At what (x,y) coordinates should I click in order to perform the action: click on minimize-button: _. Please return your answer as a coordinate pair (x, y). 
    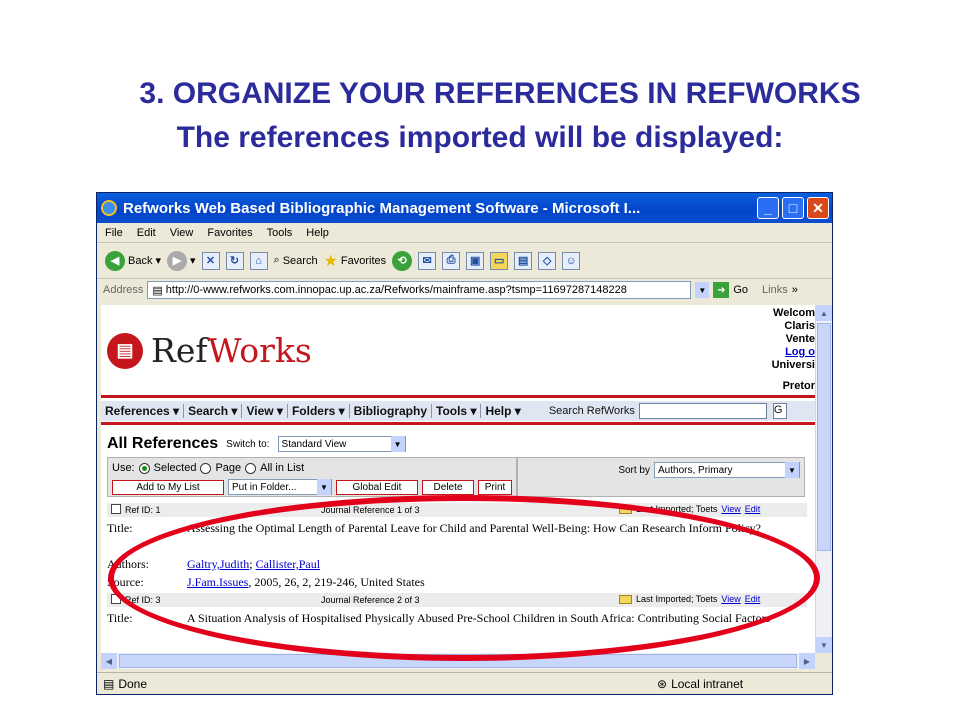
    Looking at the image, I should click on (768, 208).